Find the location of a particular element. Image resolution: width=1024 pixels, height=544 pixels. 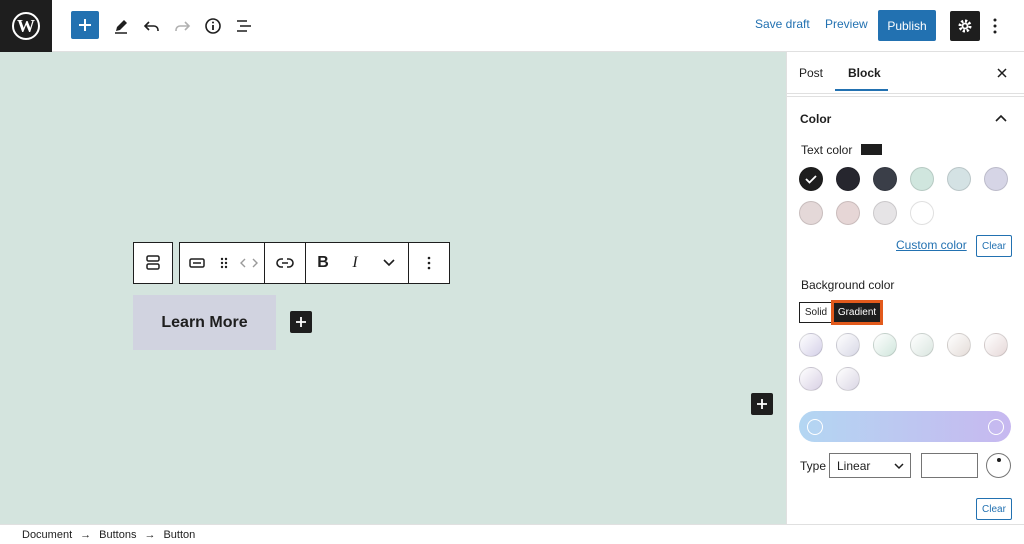

top-toolbar: W Save draft Preview Publish is located at coordinates (512, 26).